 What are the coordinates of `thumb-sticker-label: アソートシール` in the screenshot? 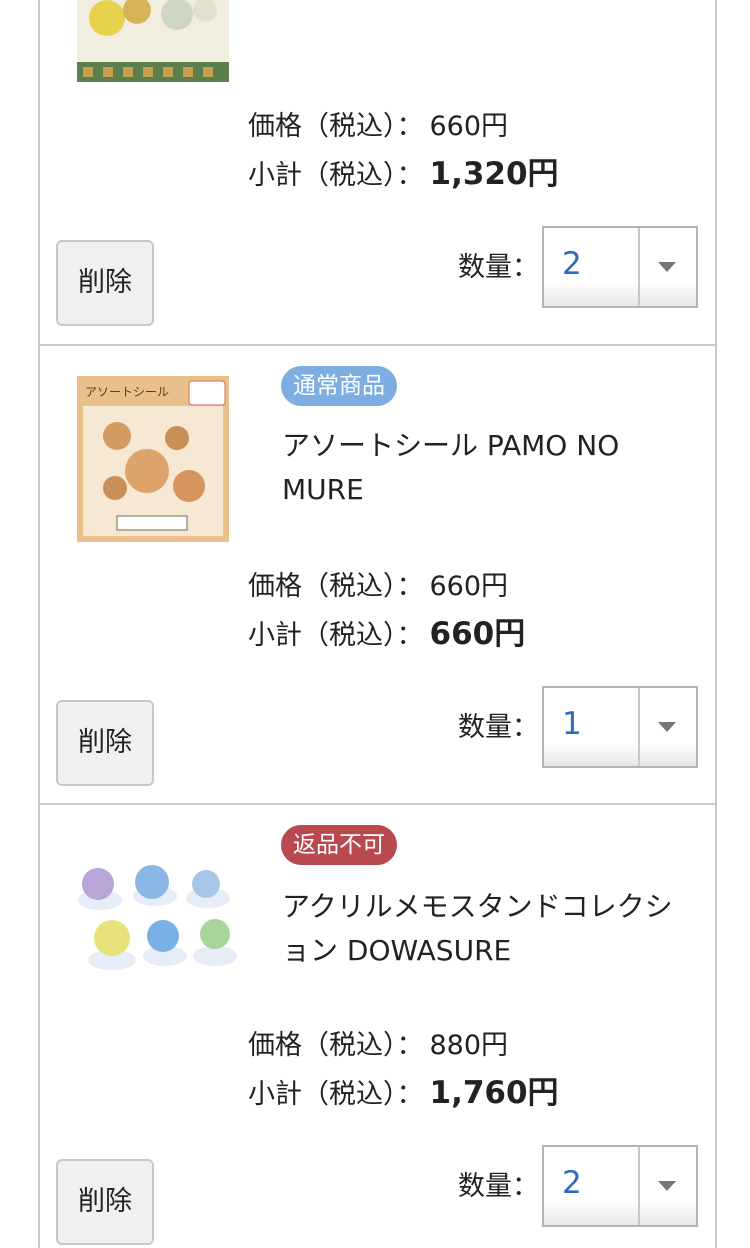 It's located at (127, 392).